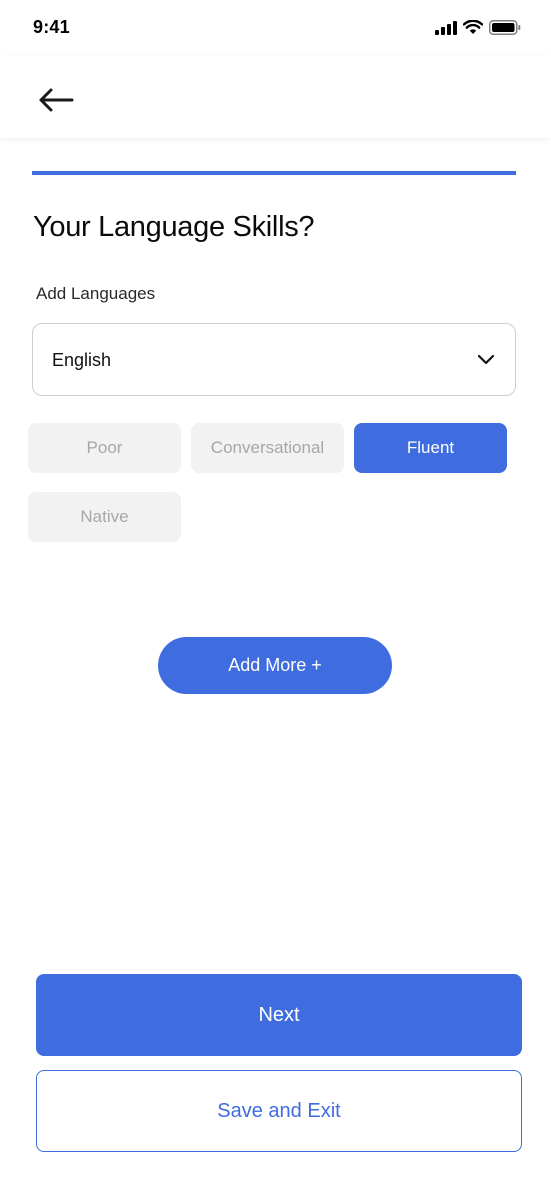  I want to click on chevron-down-icon, so click(486, 362).